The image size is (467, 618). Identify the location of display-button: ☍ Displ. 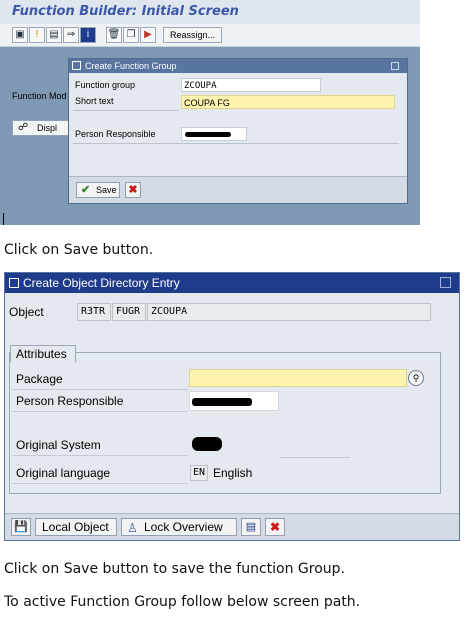
(42, 128).